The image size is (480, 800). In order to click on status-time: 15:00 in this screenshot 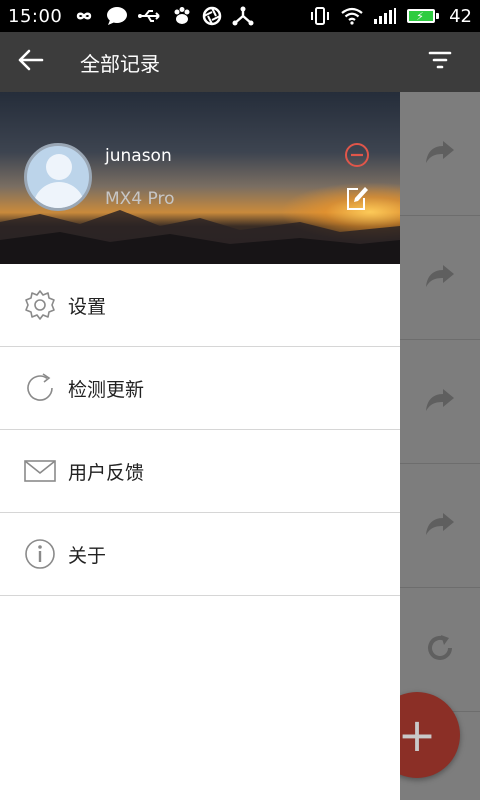, I will do `click(35, 16)`.